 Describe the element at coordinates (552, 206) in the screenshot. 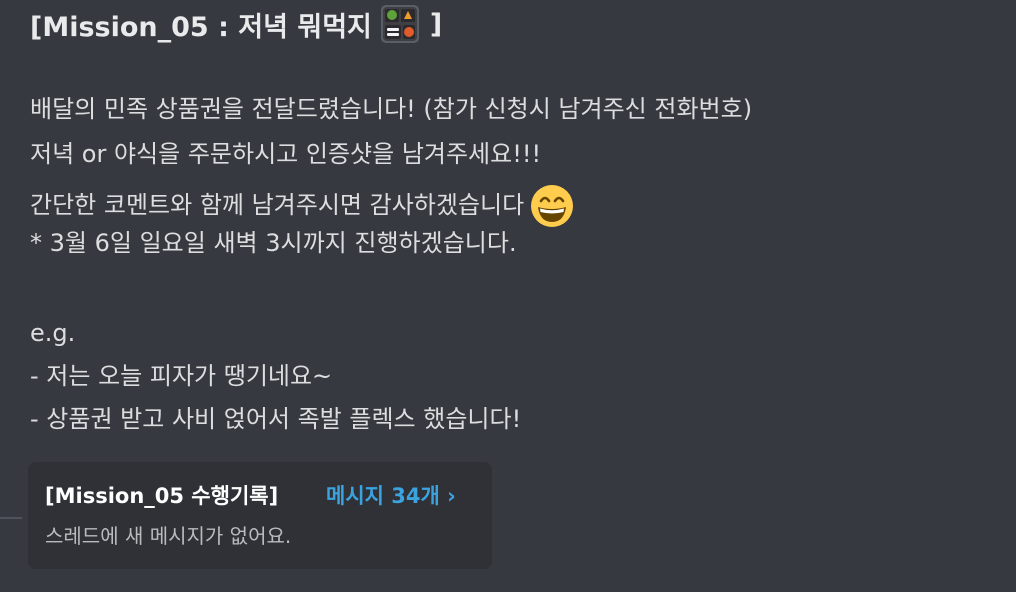

I see `grinning-face-icon` at that location.